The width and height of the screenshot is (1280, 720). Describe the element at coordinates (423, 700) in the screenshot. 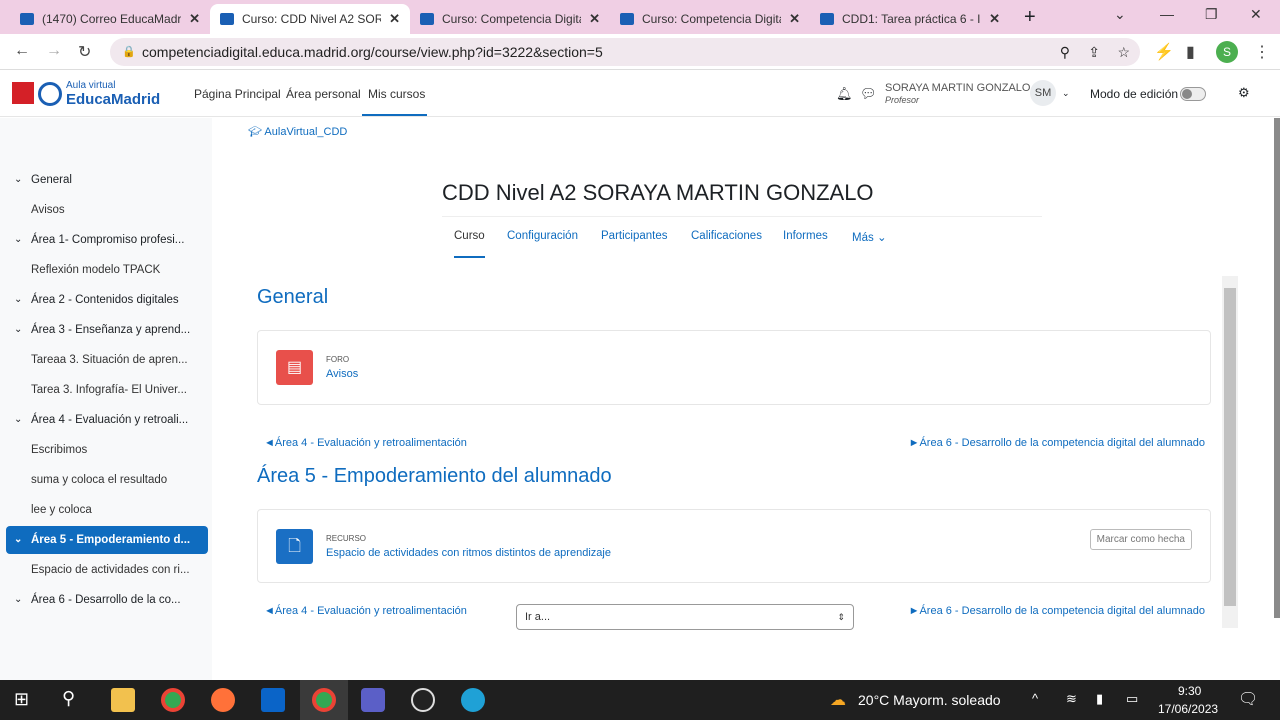

I see `obs-icon` at that location.